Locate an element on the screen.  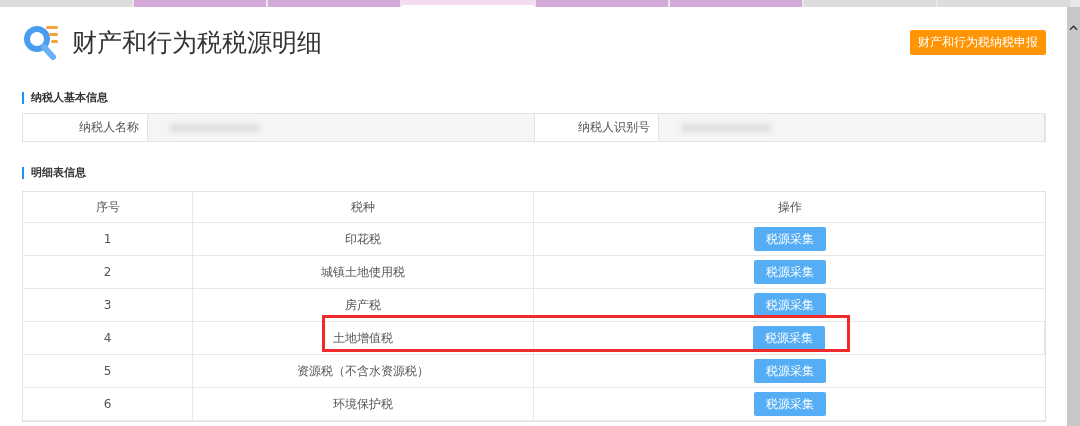
scroll-up-icon is located at coordinates (1073, 28).